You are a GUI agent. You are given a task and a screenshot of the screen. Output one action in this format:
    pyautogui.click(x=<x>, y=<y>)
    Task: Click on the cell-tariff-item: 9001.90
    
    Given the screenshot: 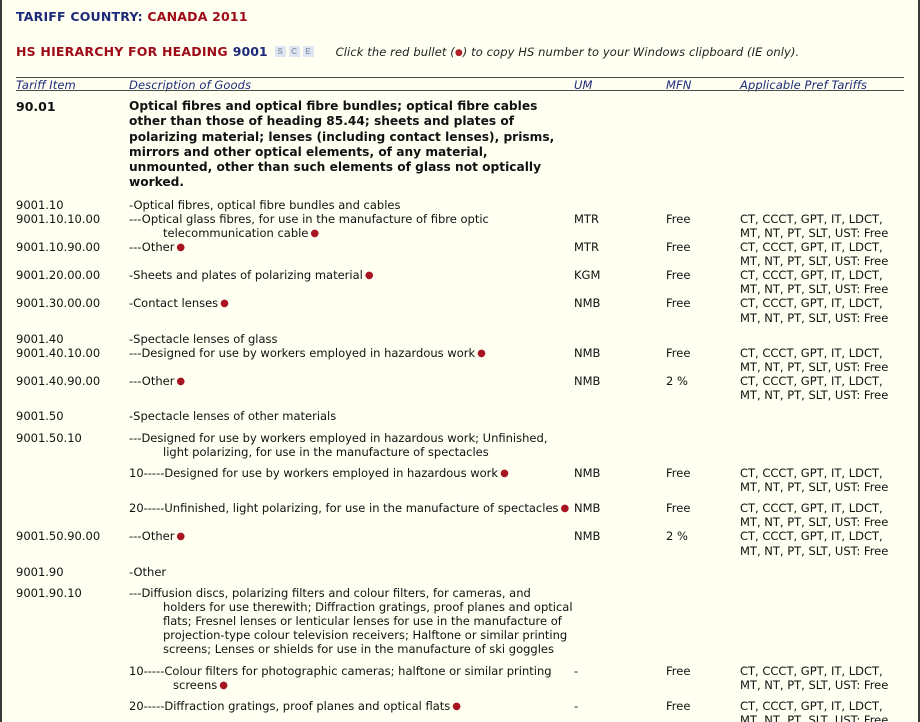 What is the action you would take?
    pyautogui.click(x=40, y=571)
    